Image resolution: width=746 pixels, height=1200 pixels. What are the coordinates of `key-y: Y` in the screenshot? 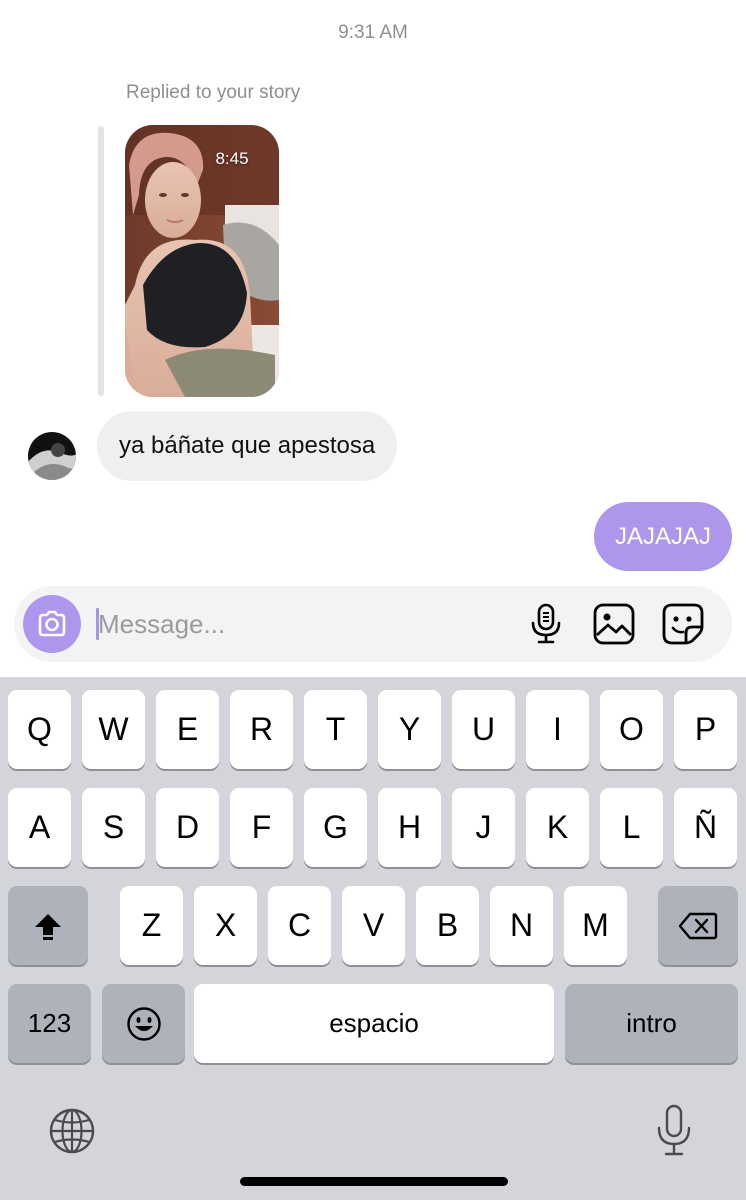 It's located at (409, 729).